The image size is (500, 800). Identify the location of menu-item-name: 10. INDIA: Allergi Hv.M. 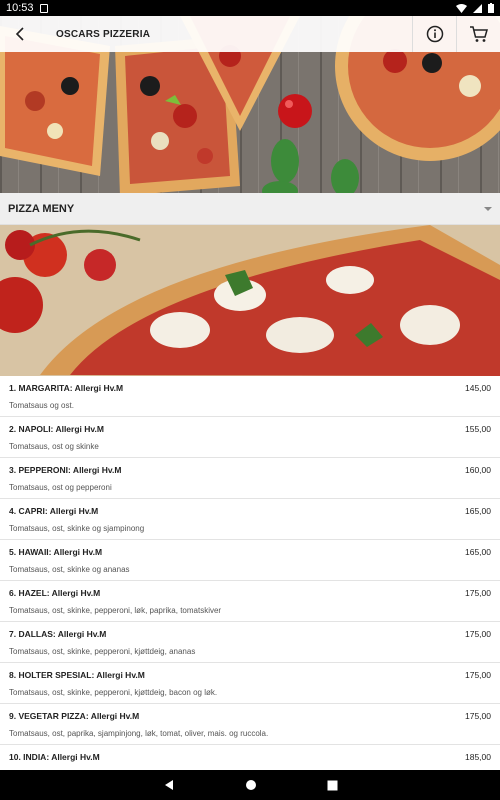
(54, 757).